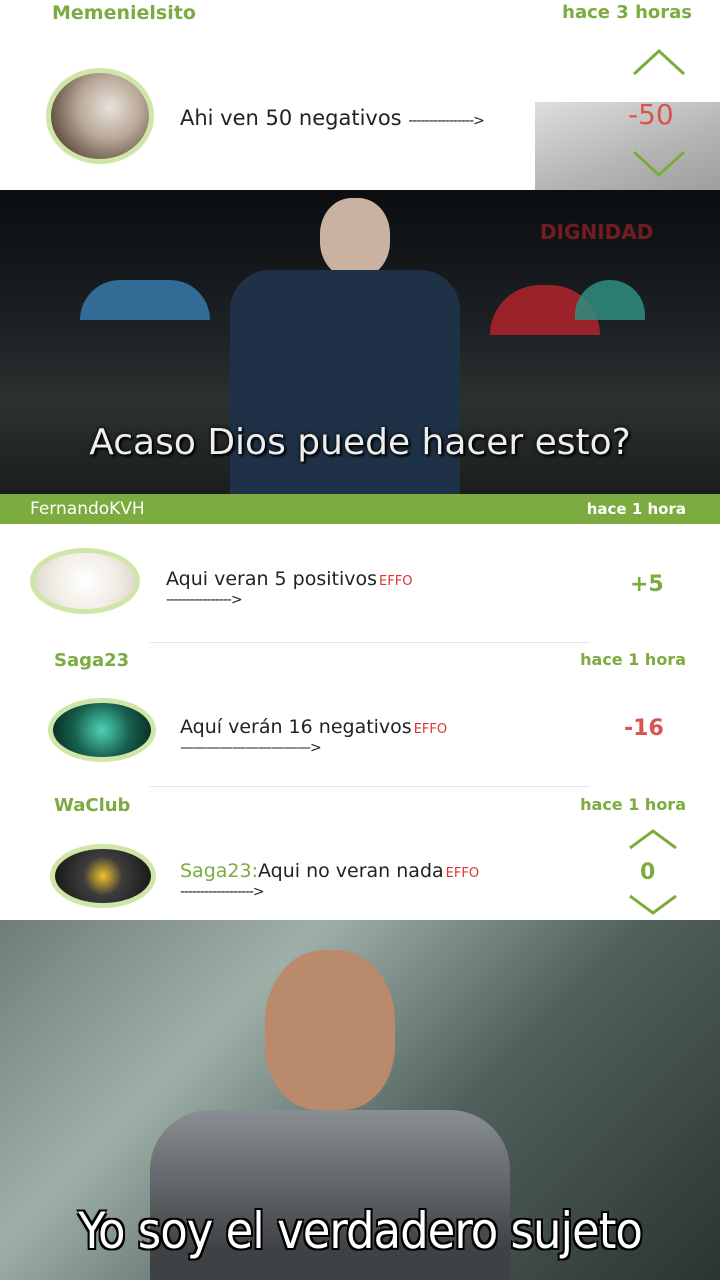  I want to click on comment-2-arrow: ---------------->, so click(204, 600).